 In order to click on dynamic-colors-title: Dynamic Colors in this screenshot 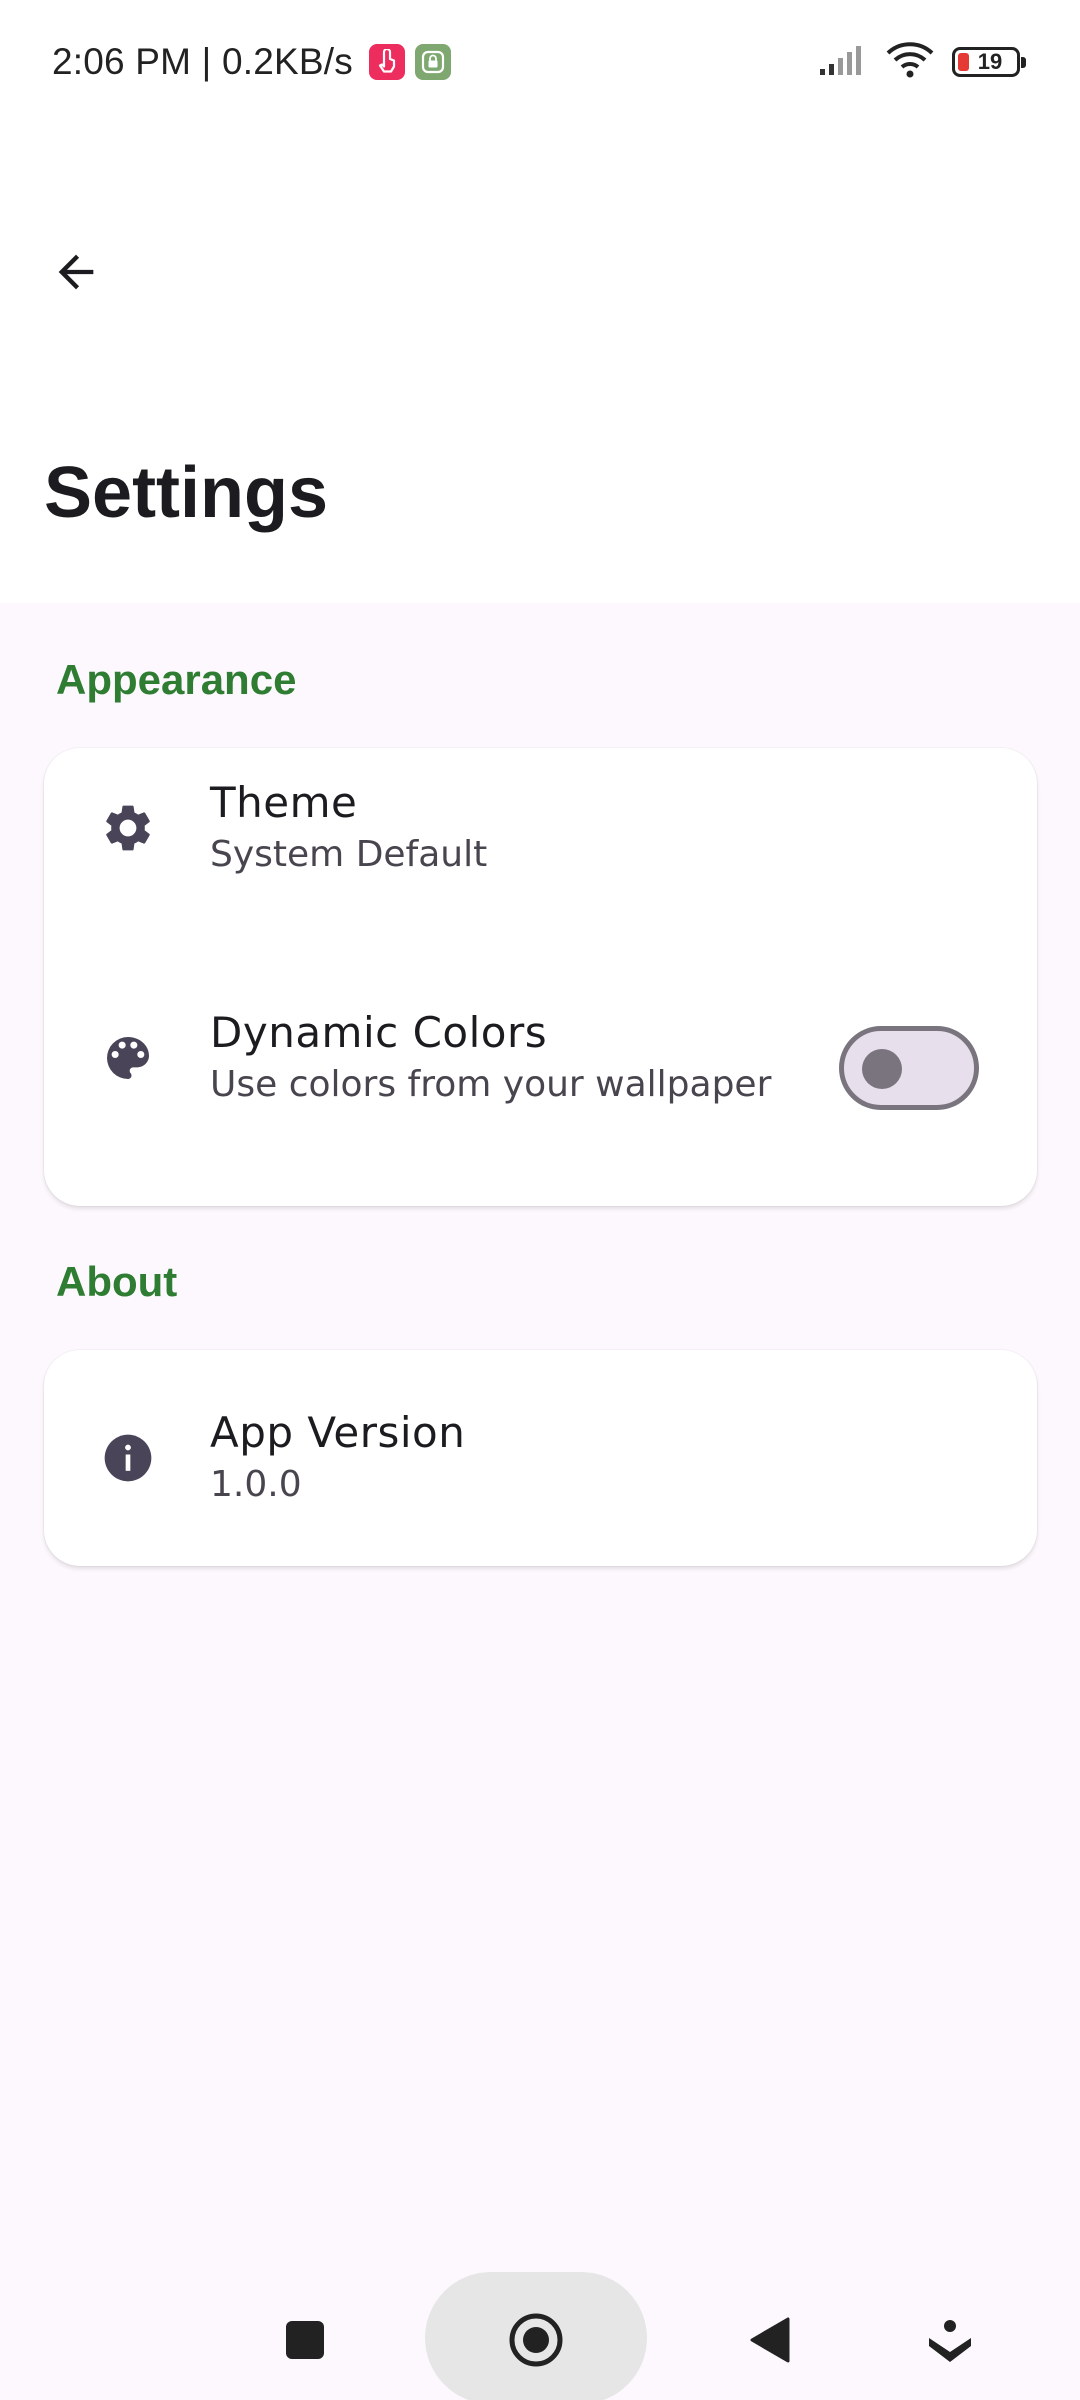, I will do `click(379, 1032)`.